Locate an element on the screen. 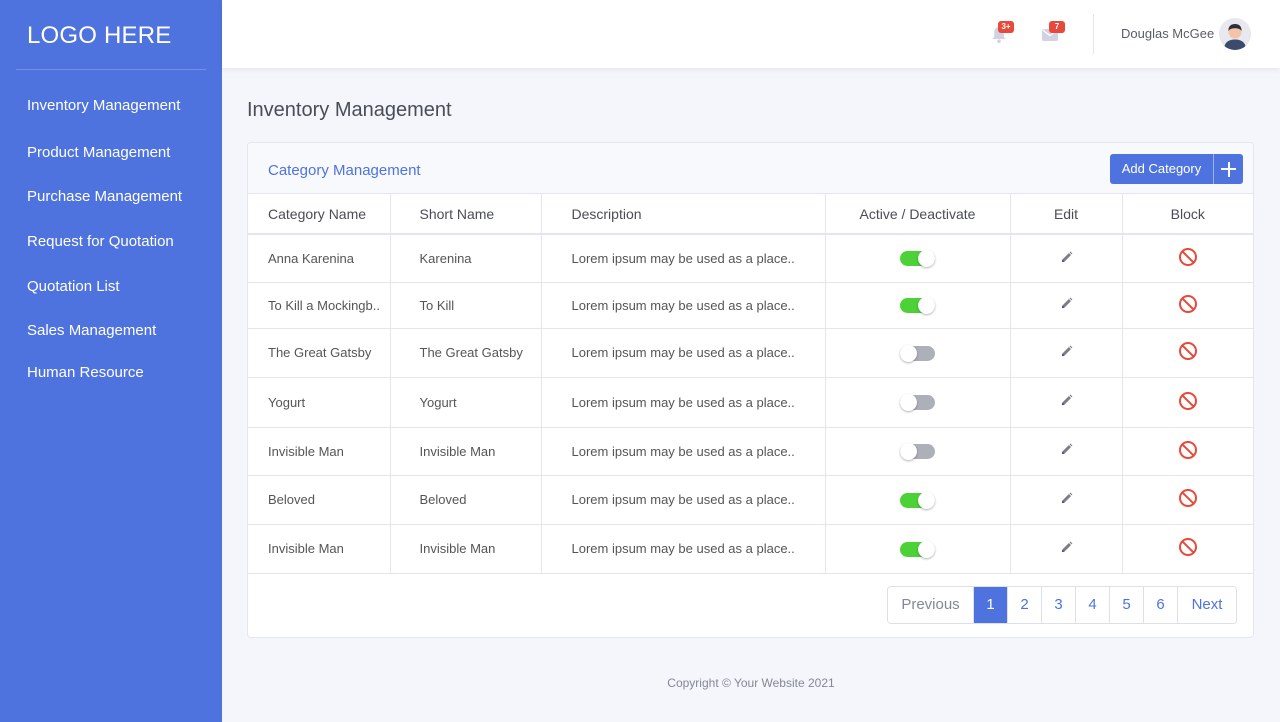  messages-button: 7 is located at coordinates (1053, 32).